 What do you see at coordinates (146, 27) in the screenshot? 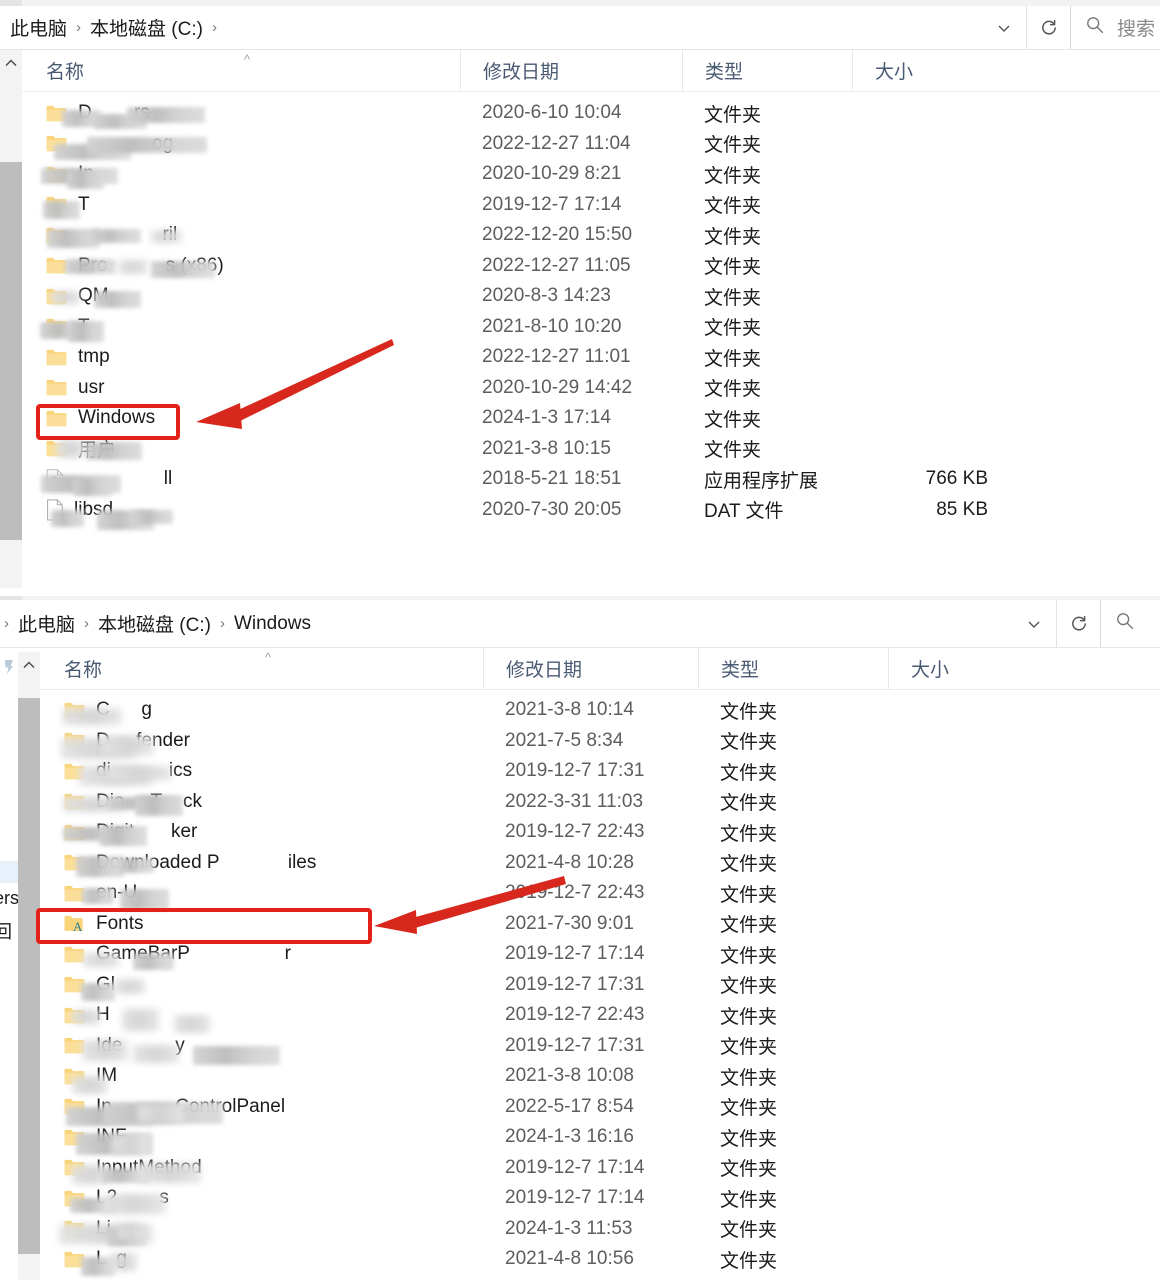
I see `breadcrumb-item-local-disk-c: 本地磁盘 (C:)` at bounding box center [146, 27].